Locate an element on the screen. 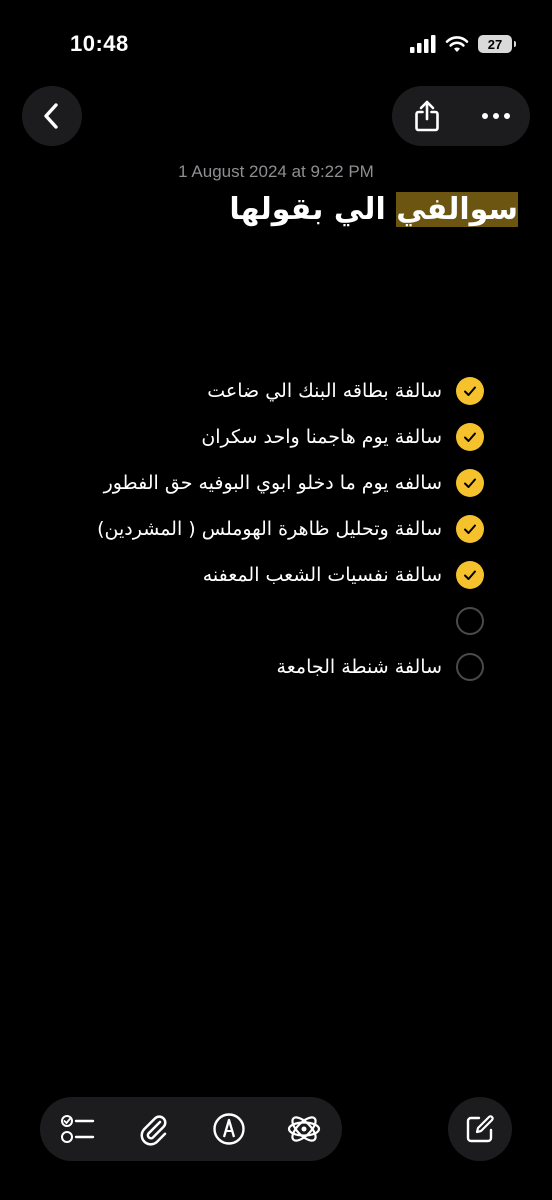 The height and width of the screenshot is (1200, 552). share-button is located at coordinates (427, 116).